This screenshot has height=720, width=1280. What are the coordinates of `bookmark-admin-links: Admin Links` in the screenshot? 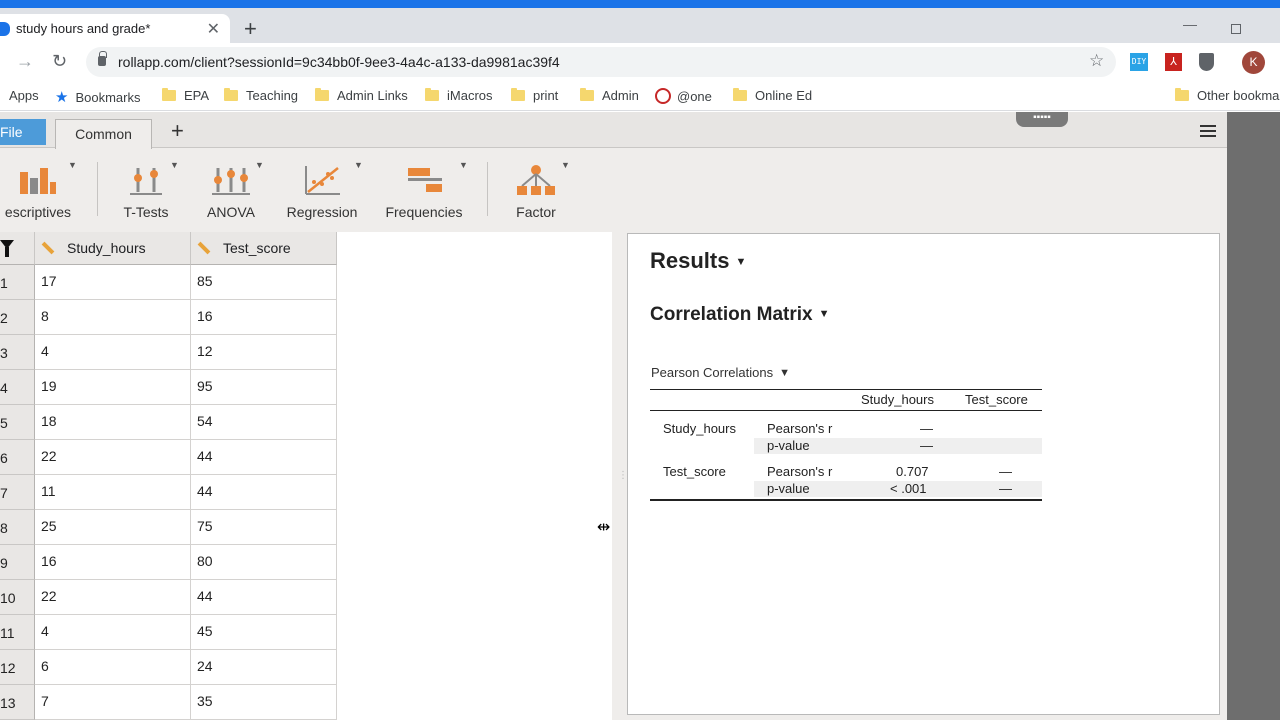 It's located at (361, 95).